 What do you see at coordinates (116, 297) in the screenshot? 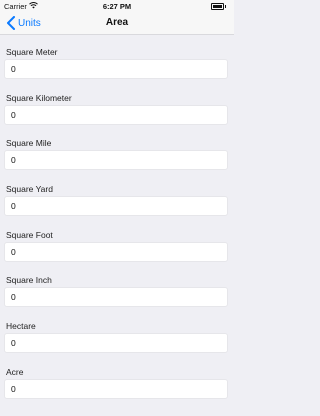
I see `unit-input-square-inch: 0` at bounding box center [116, 297].